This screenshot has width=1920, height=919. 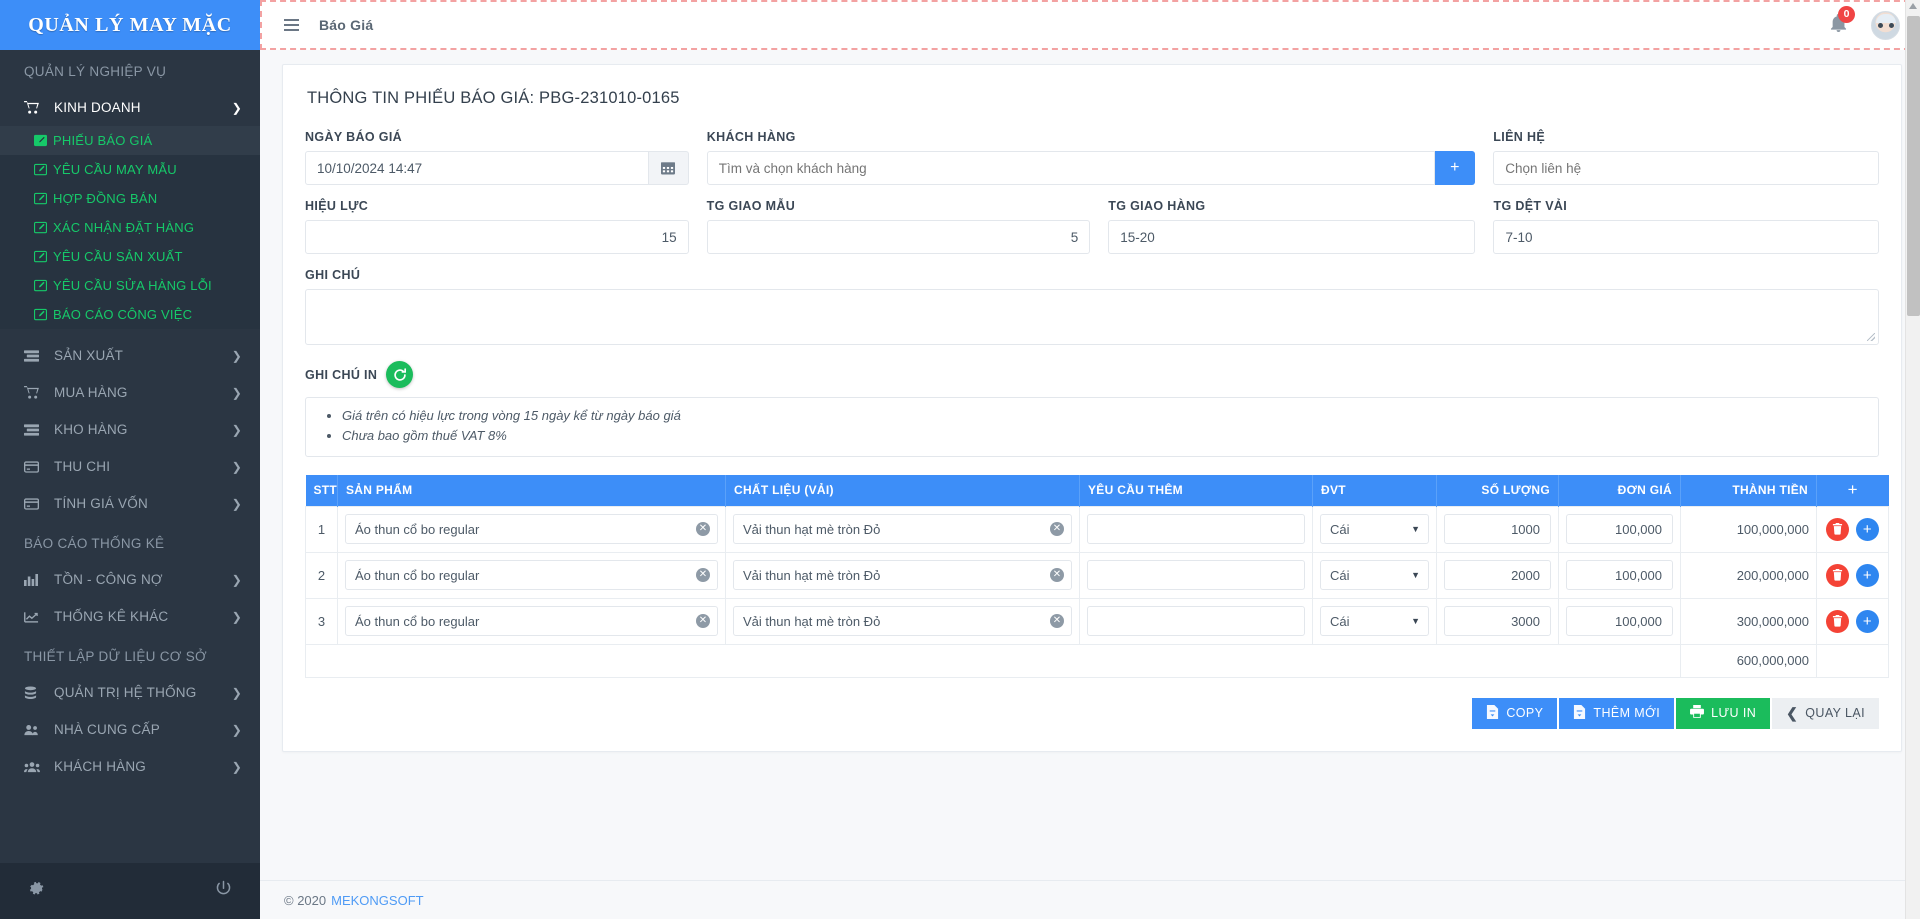 I want to click on scroll-up-arrow-icon, so click(x=1913, y=6).